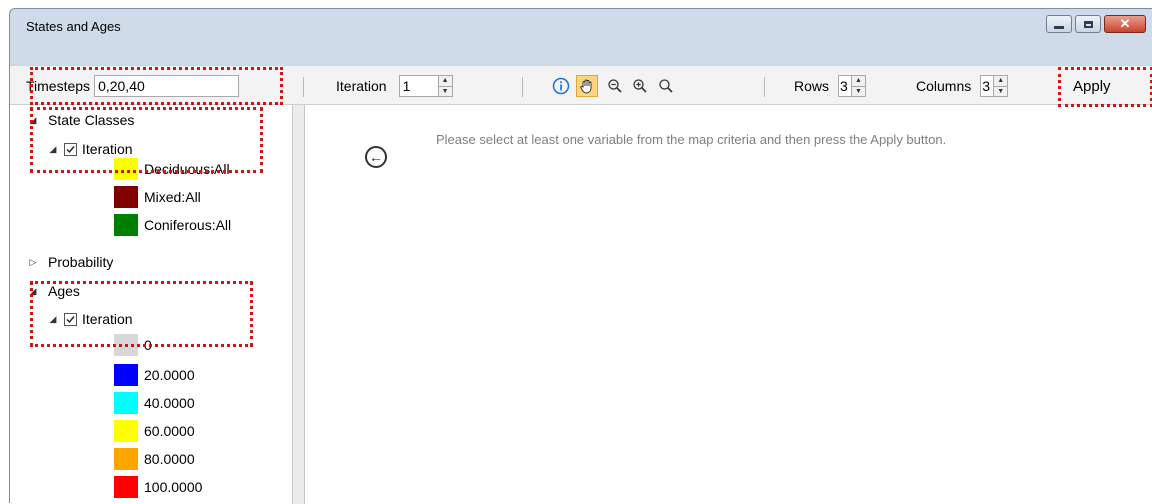  Describe the element at coordinates (987, 86) in the screenshot. I see `columns-input` at that location.